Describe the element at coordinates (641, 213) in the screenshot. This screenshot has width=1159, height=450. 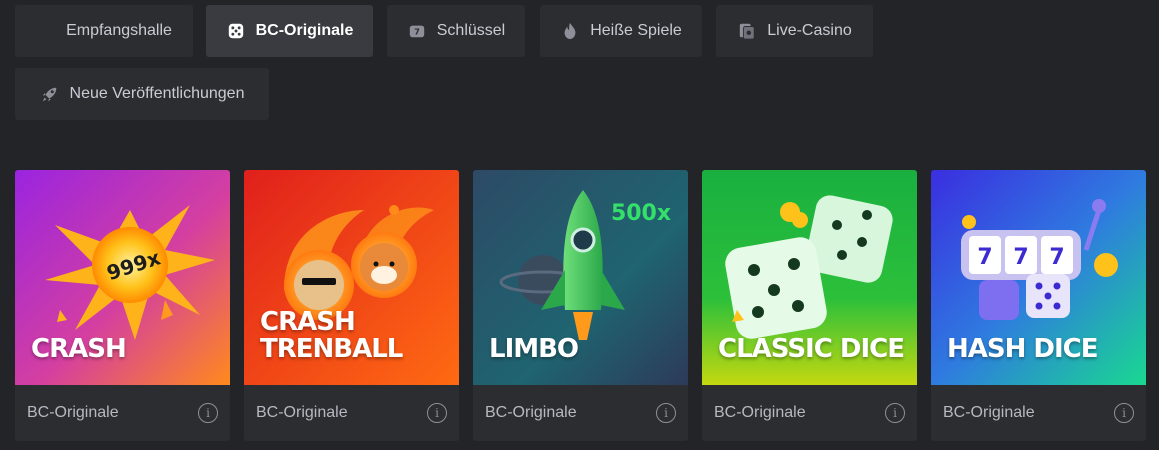
I see `multiplier-badge: 500x` at that location.